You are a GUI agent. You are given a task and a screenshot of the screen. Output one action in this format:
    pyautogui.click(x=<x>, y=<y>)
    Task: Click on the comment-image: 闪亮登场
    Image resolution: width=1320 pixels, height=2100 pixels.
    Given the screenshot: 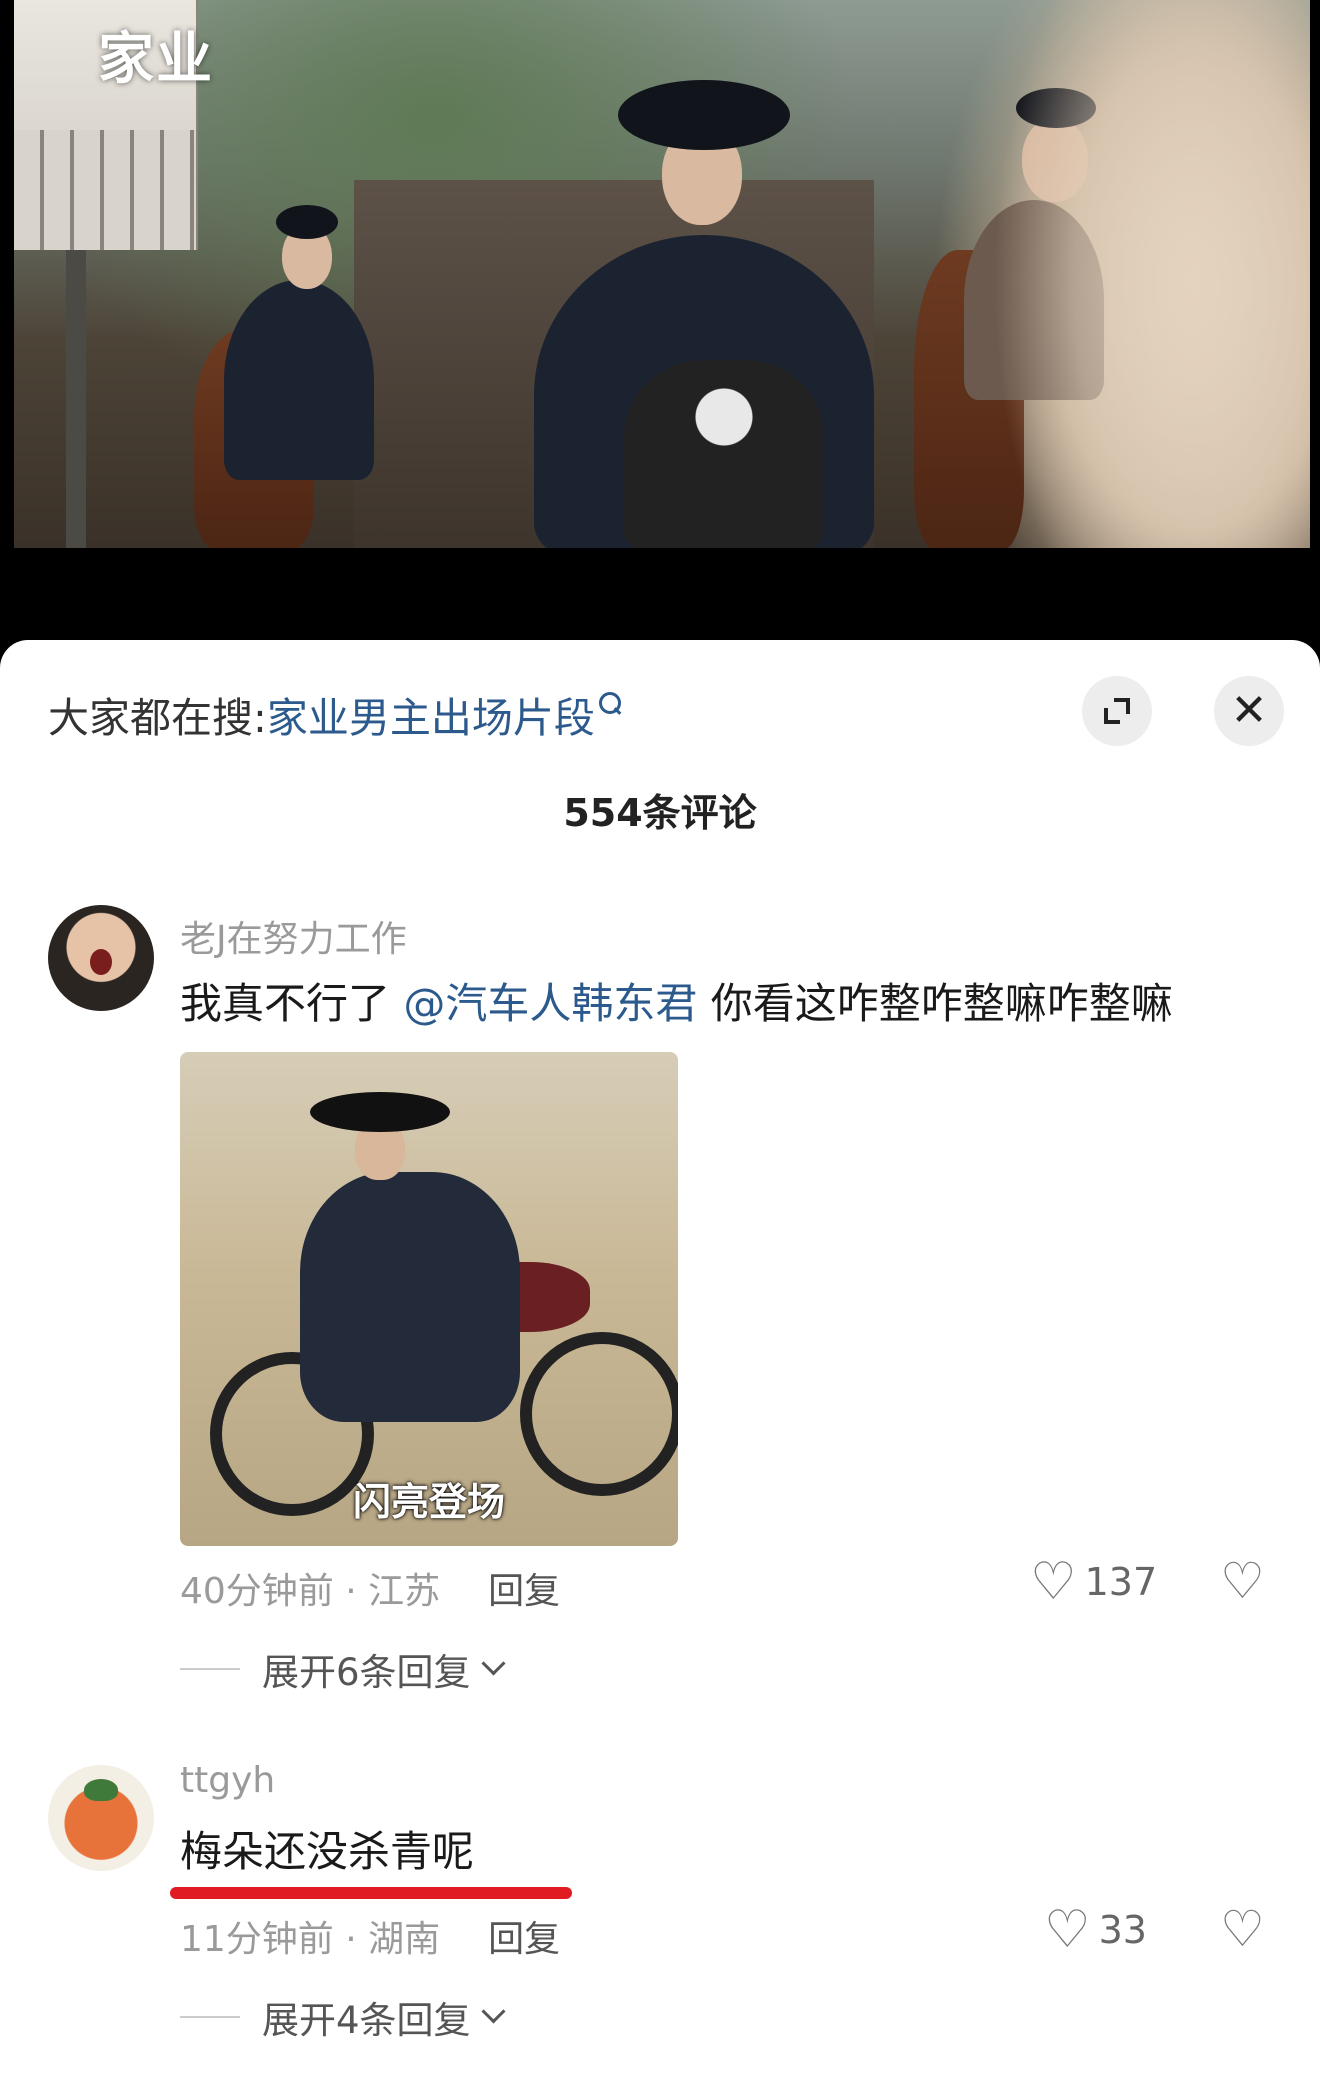 What is the action you would take?
    pyautogui.click(x=429, y=1299)
    